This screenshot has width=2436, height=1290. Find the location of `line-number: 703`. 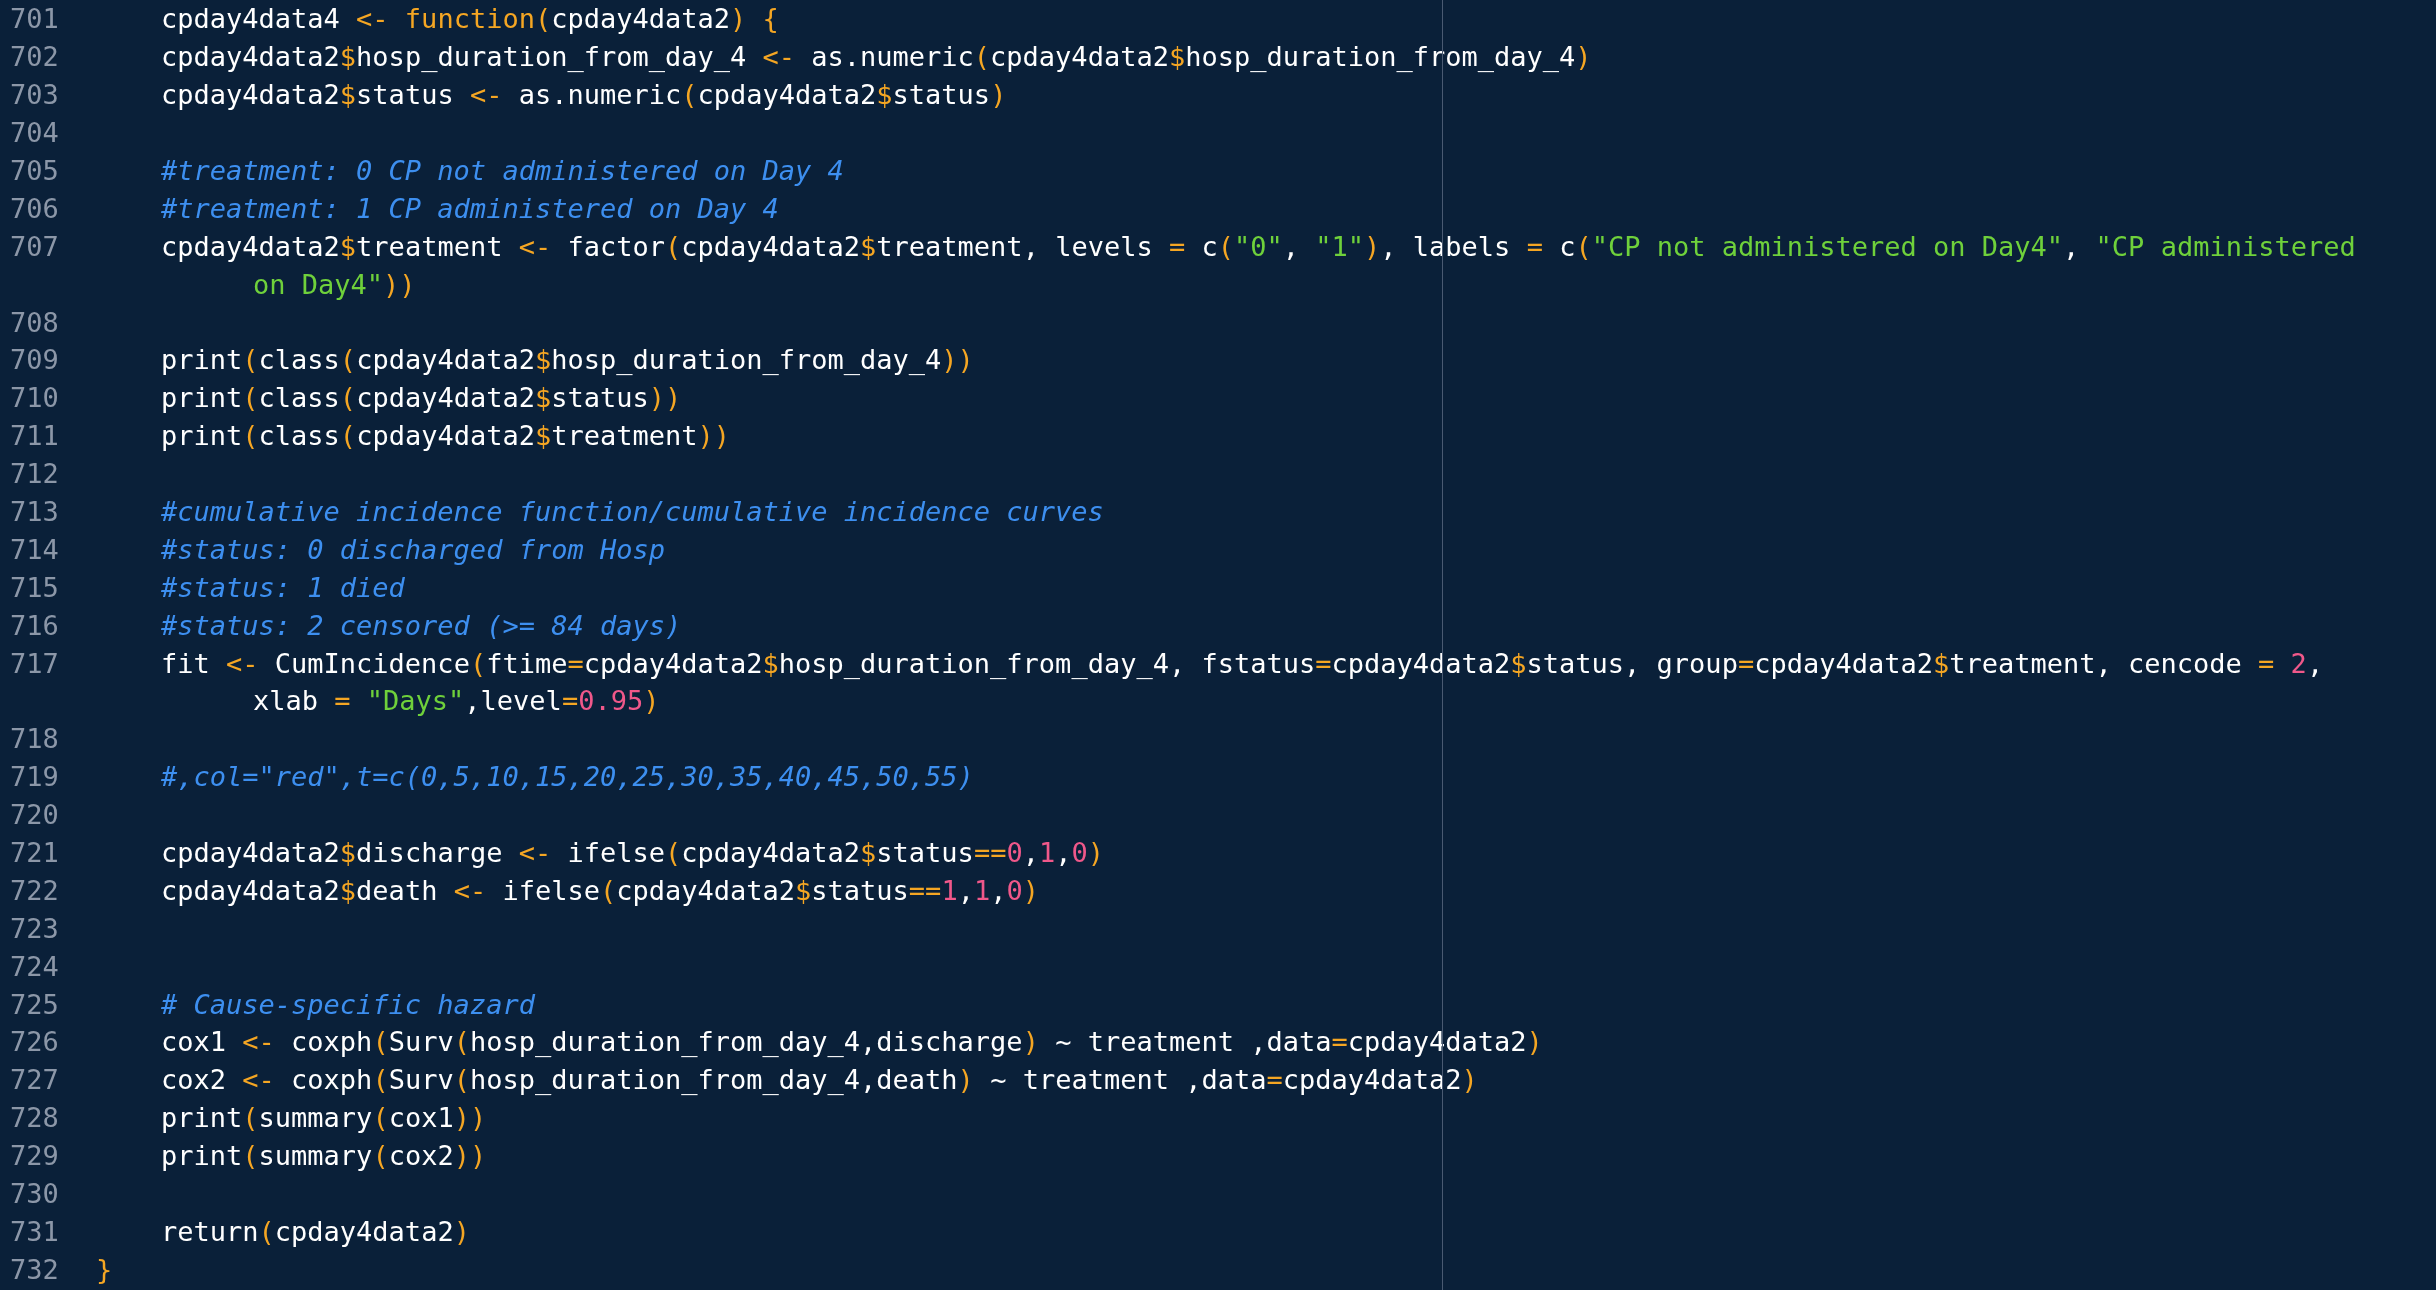

line-number: 703 is located at coordinates (34, 95).